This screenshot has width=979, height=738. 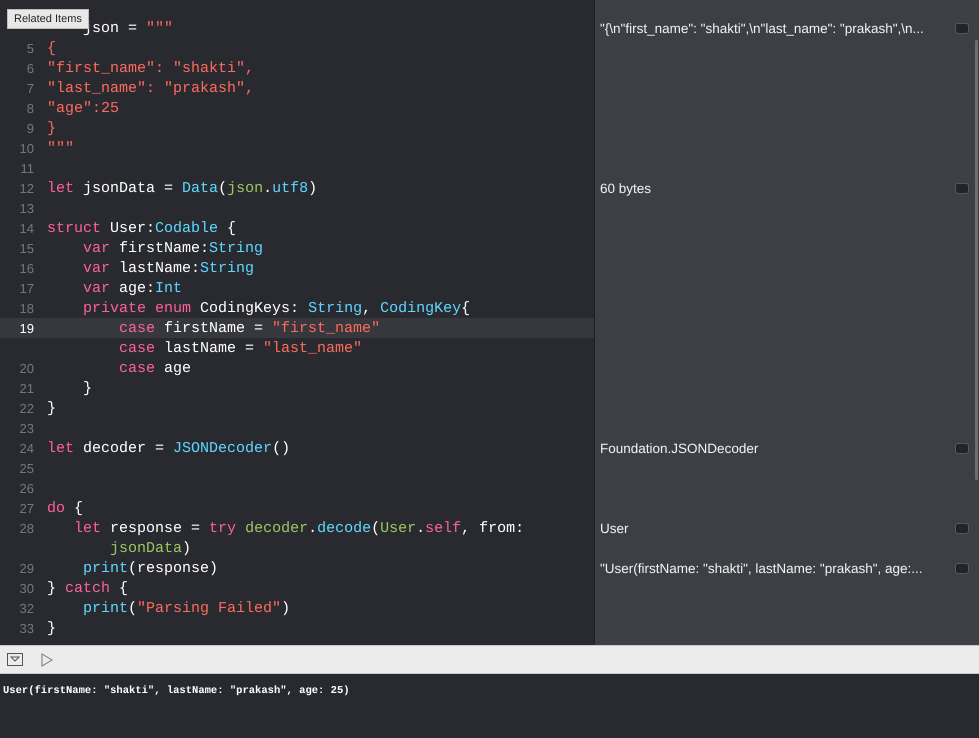 I want to click on hide-debug-area-icon, so click(x=15, y=659).